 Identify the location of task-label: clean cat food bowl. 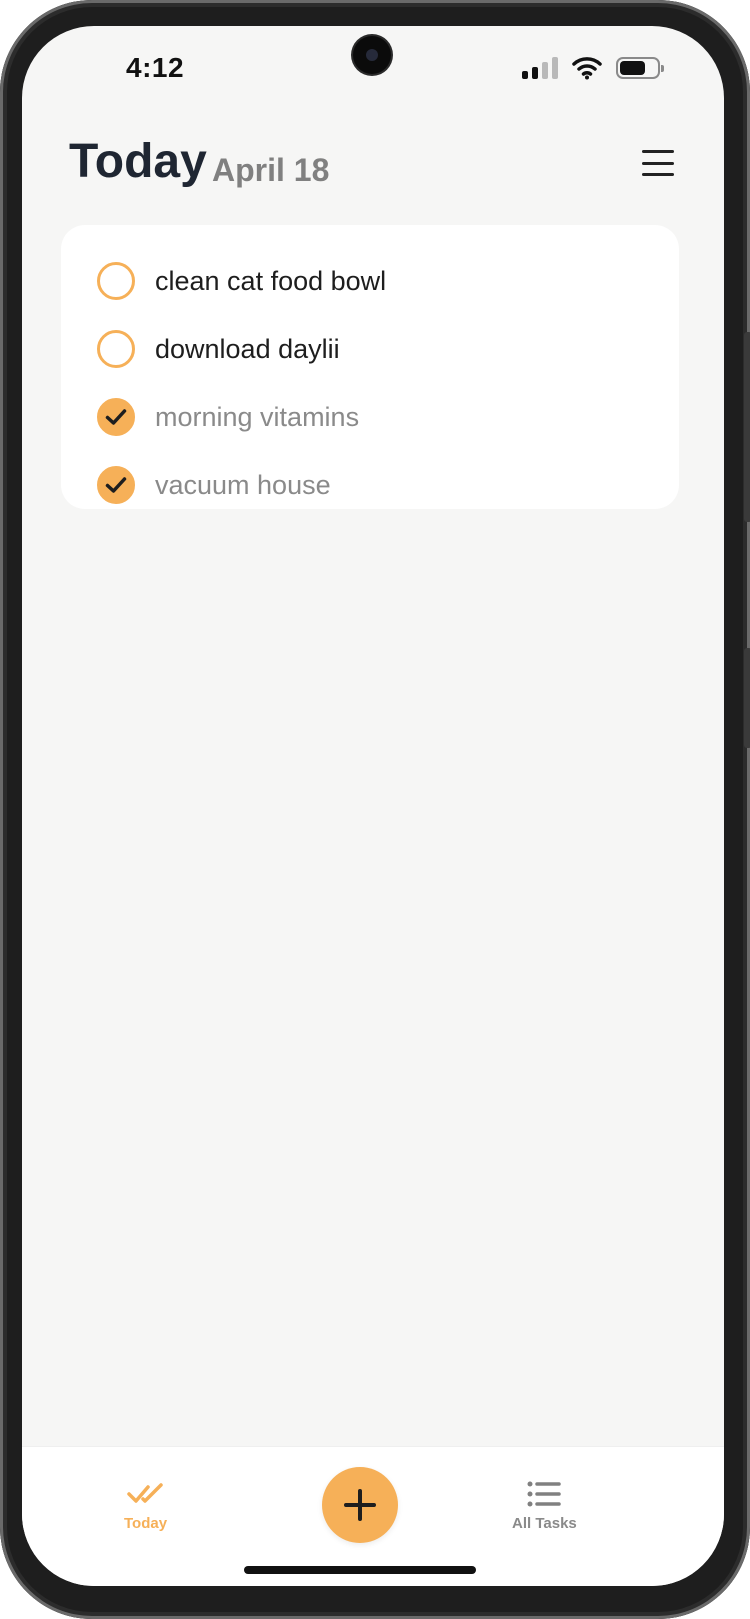
(271, 280).